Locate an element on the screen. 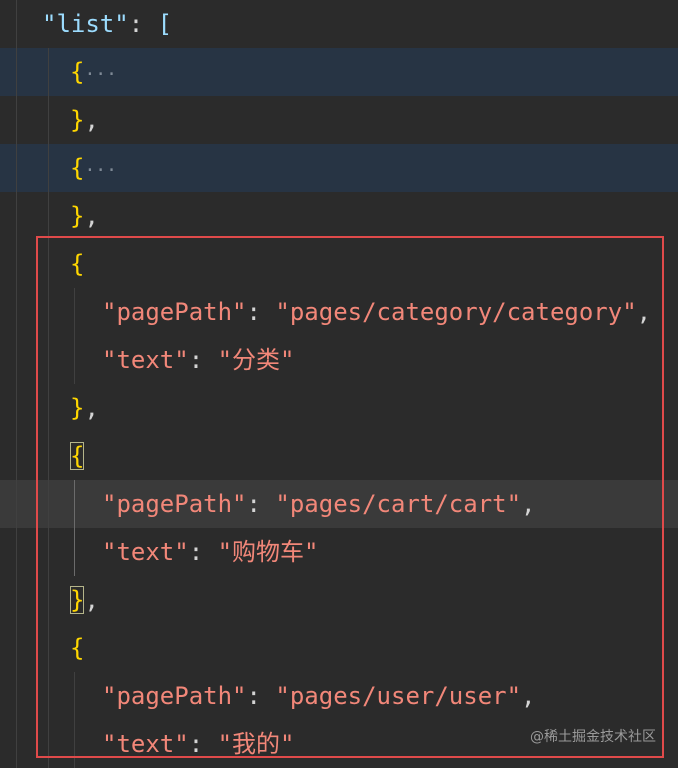 Image resolution: width=678 pixels, height=768 pixels. open-bracket: [ is located at coordinates (165, 24).